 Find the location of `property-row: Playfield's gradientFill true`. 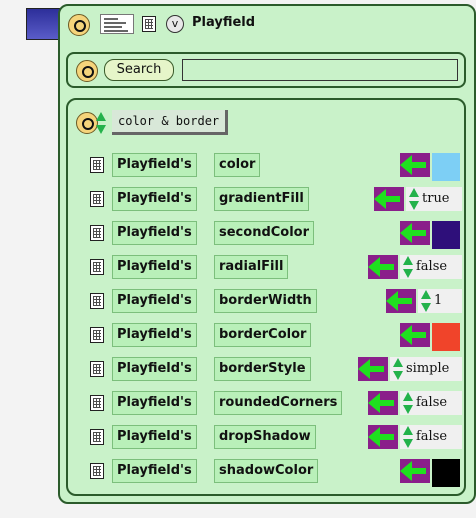

property-row: Playfield's gradientFill true is located at coordinates (266, 199).